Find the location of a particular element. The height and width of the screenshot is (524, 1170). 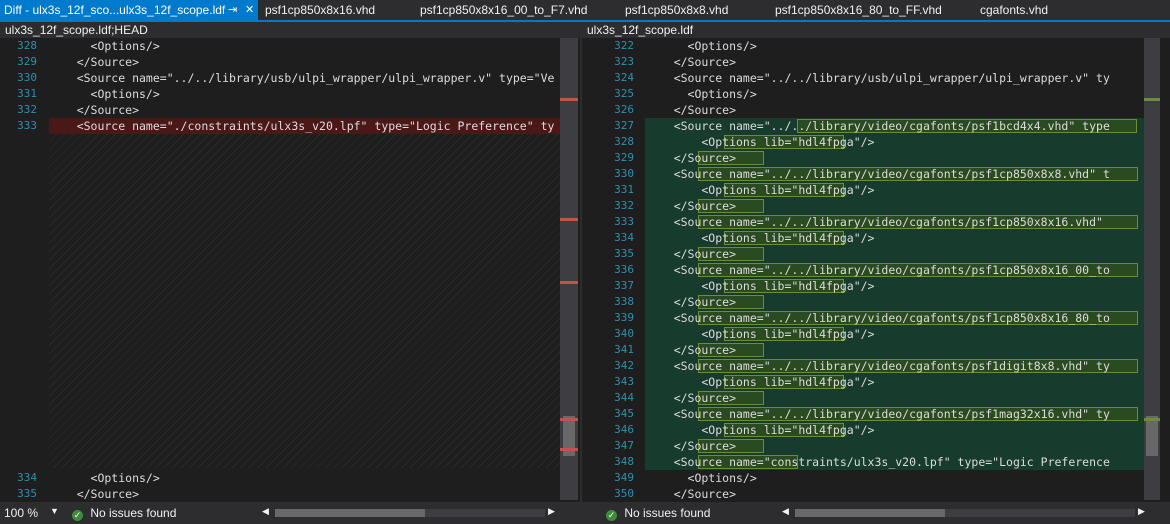

right-horizontal-scrollbar is located at coordinates (965, 513).